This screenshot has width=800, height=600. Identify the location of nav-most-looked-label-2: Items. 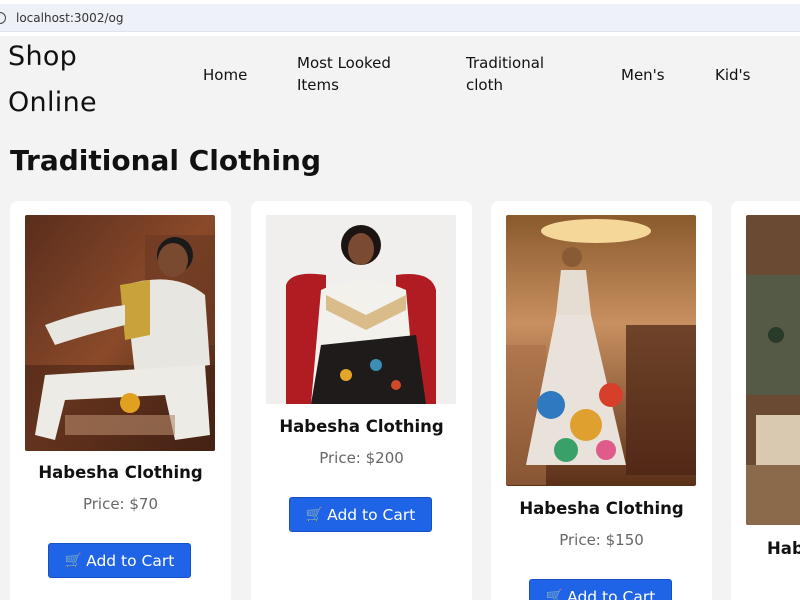
(318, 85).